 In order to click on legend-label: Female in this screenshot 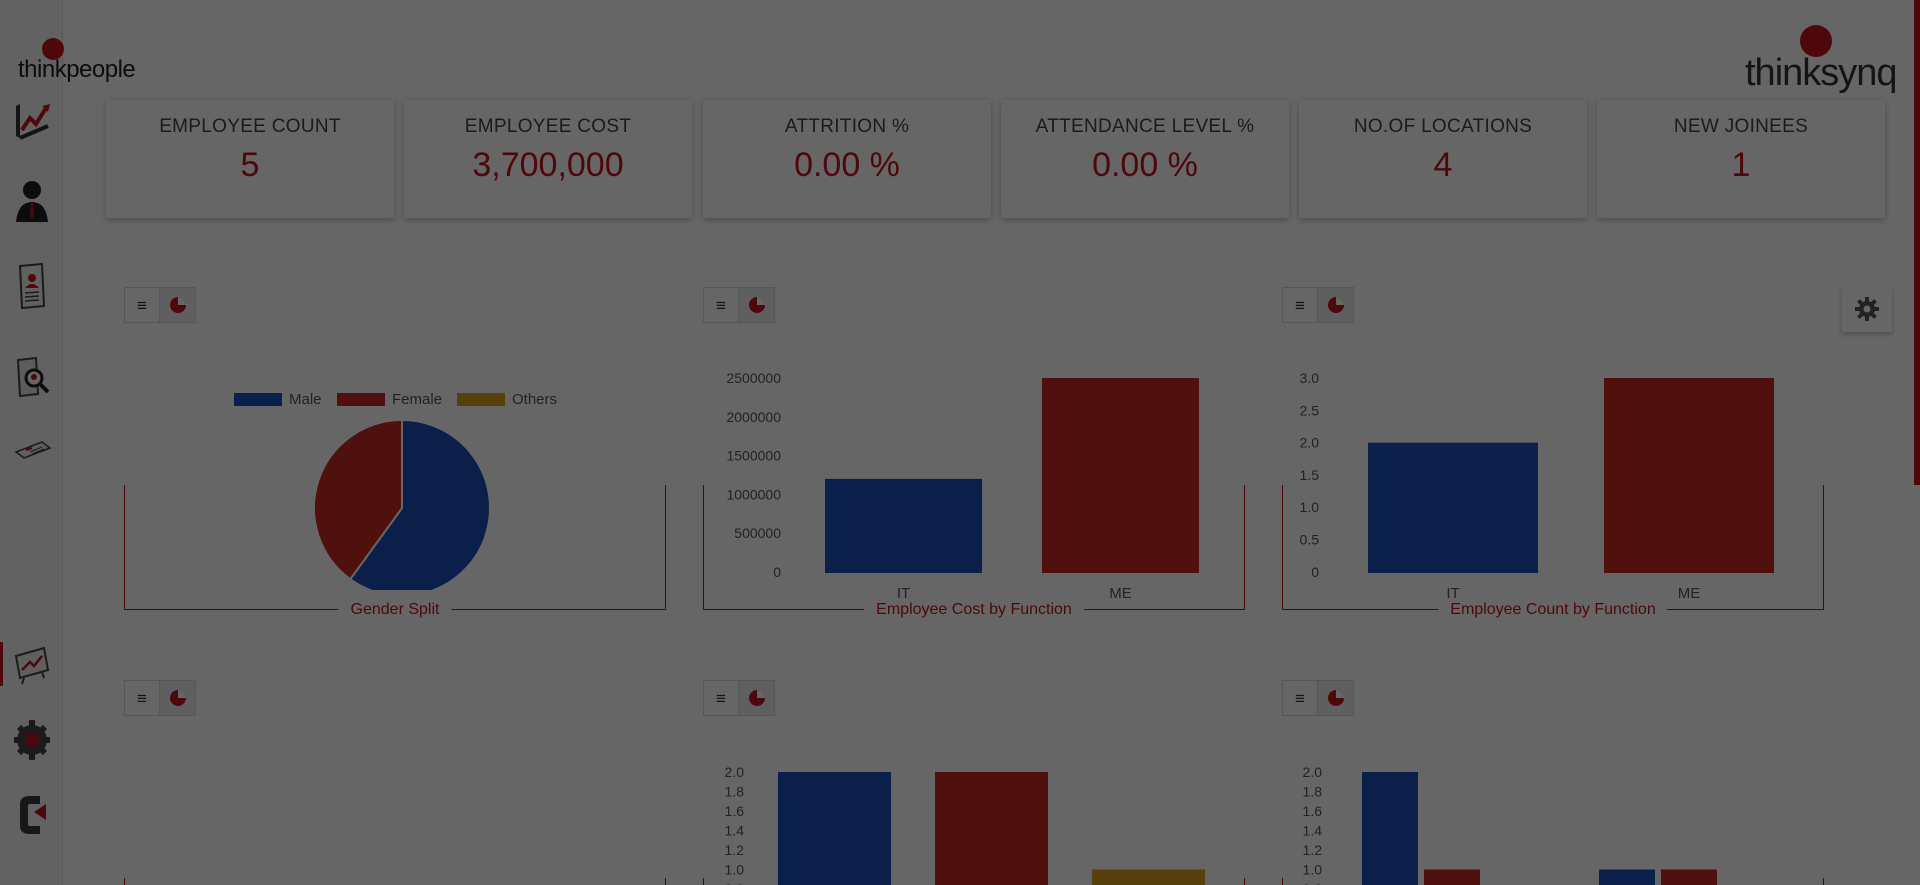, I will do `click(417, 399)`.